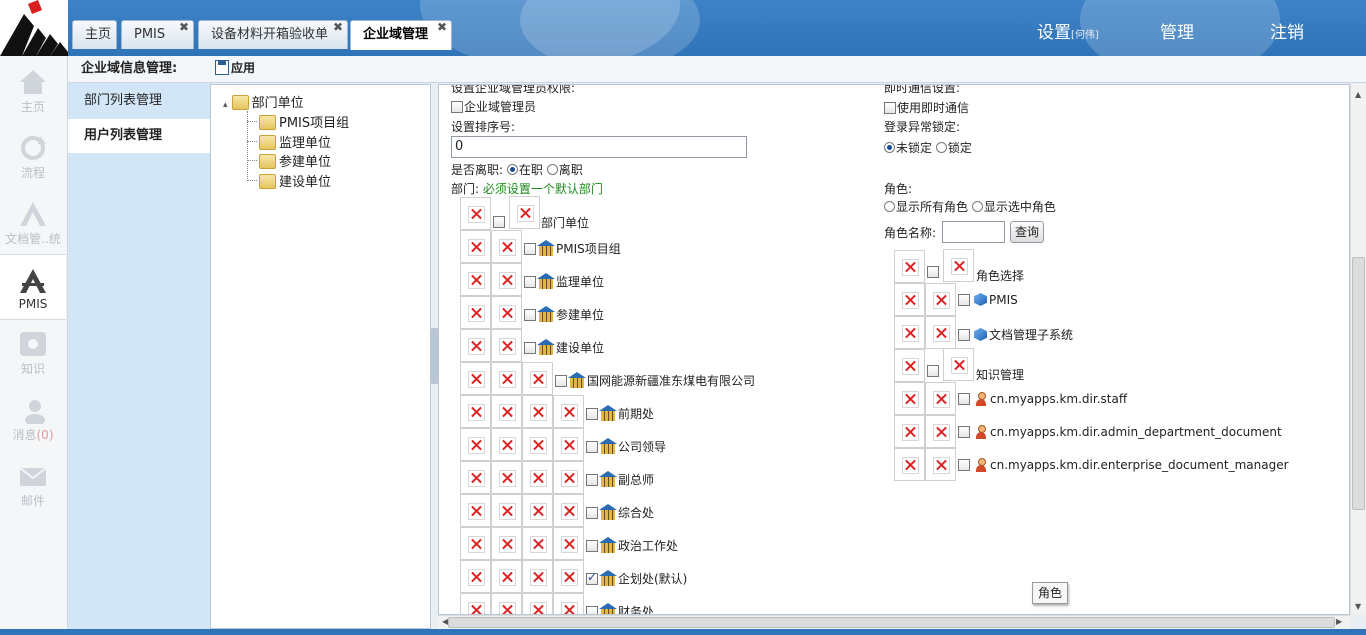 The image size is (1366, 635). I want to click on tree-node: 参建单位, so click(295, 160).